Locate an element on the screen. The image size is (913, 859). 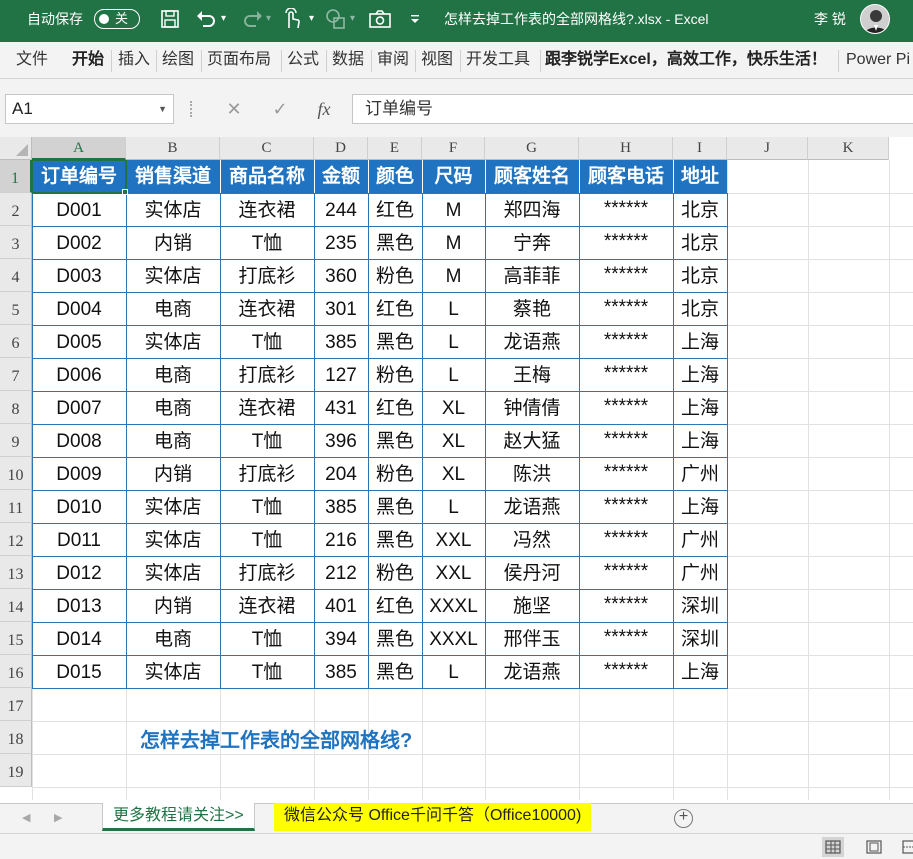
tab-power-pivot: Power Pi is located at coordinates (878, 60).